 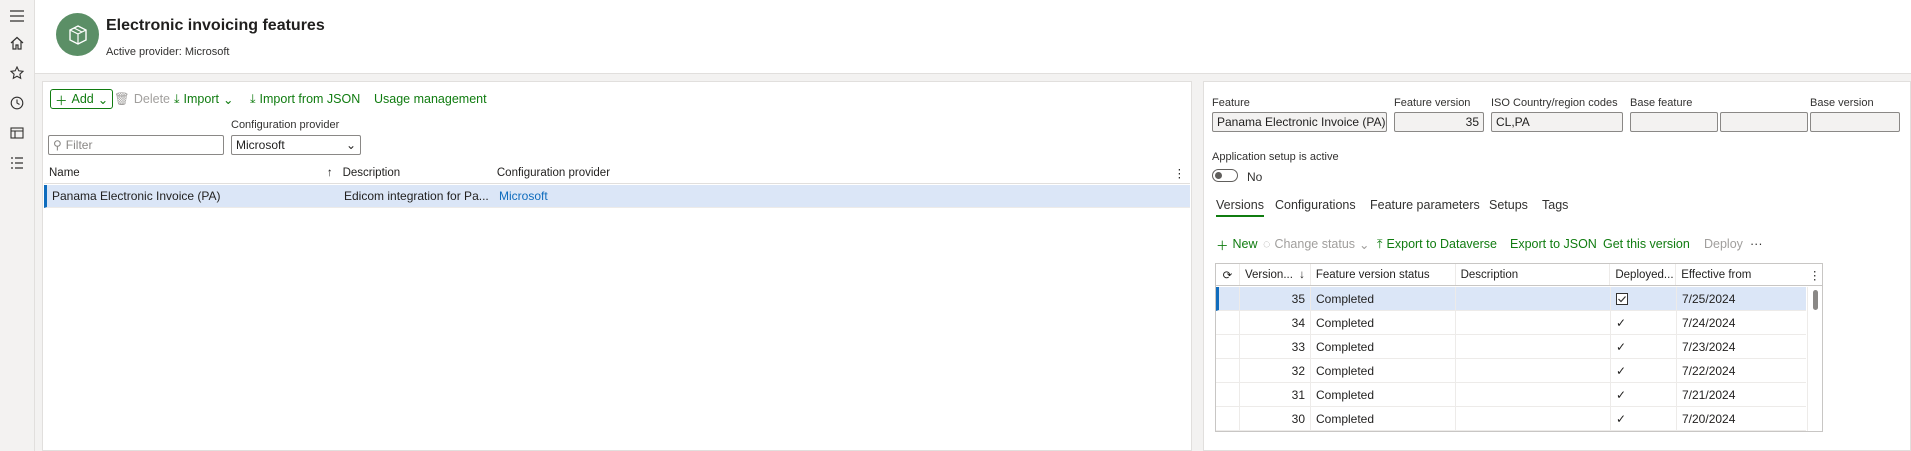 I want to click on base-version-field, so click(x=1855, y=122).